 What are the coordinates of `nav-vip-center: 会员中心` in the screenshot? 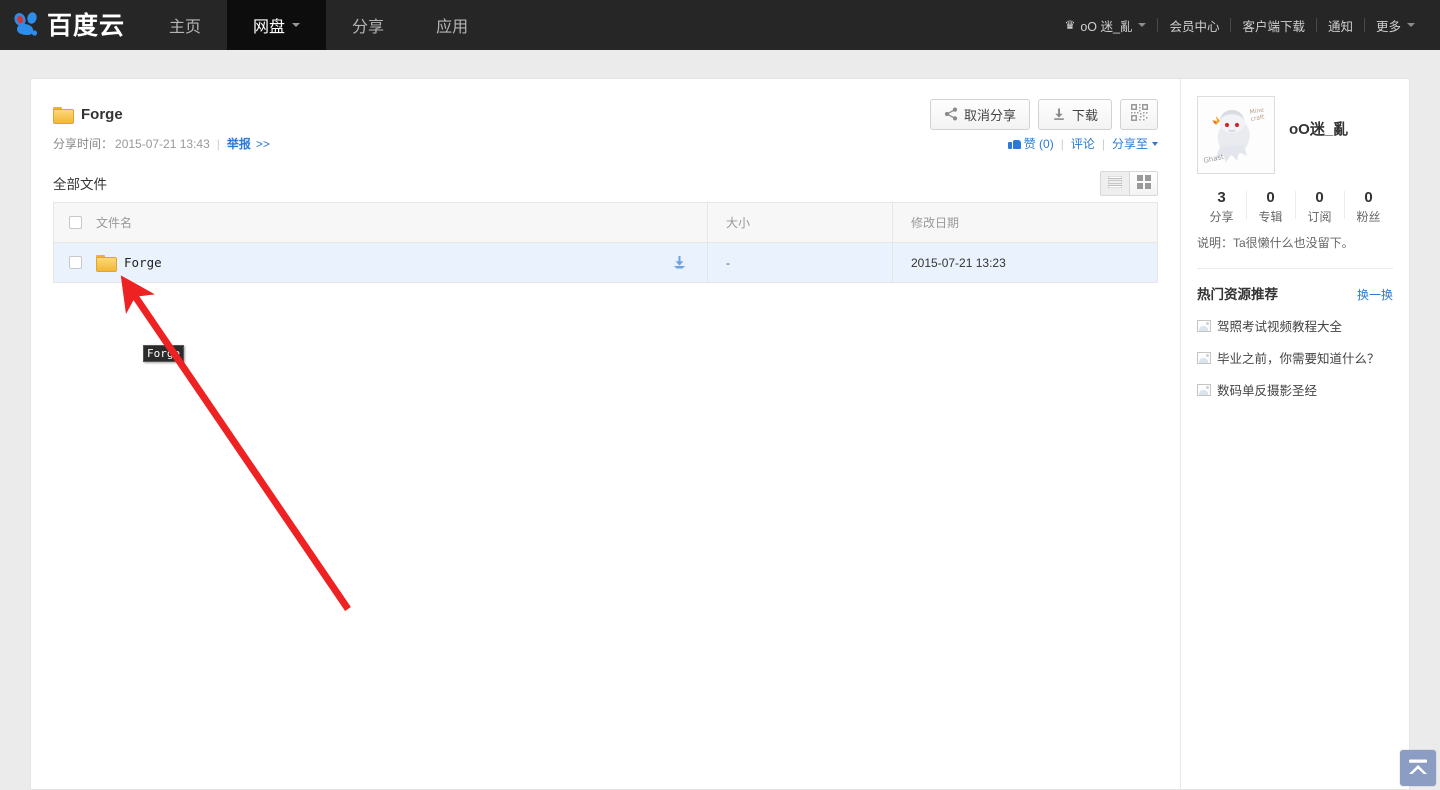 It's located at (1194, 25).